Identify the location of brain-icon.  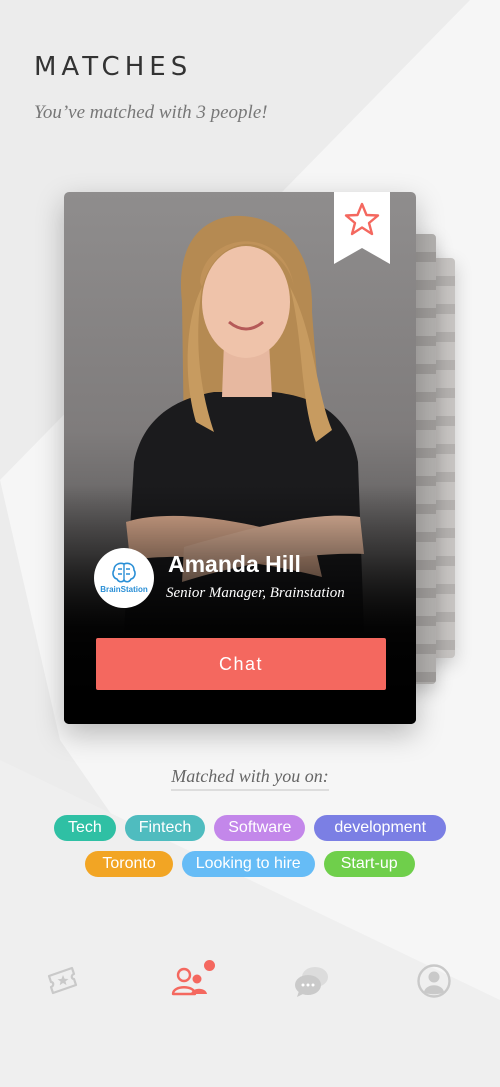
(124, 572).